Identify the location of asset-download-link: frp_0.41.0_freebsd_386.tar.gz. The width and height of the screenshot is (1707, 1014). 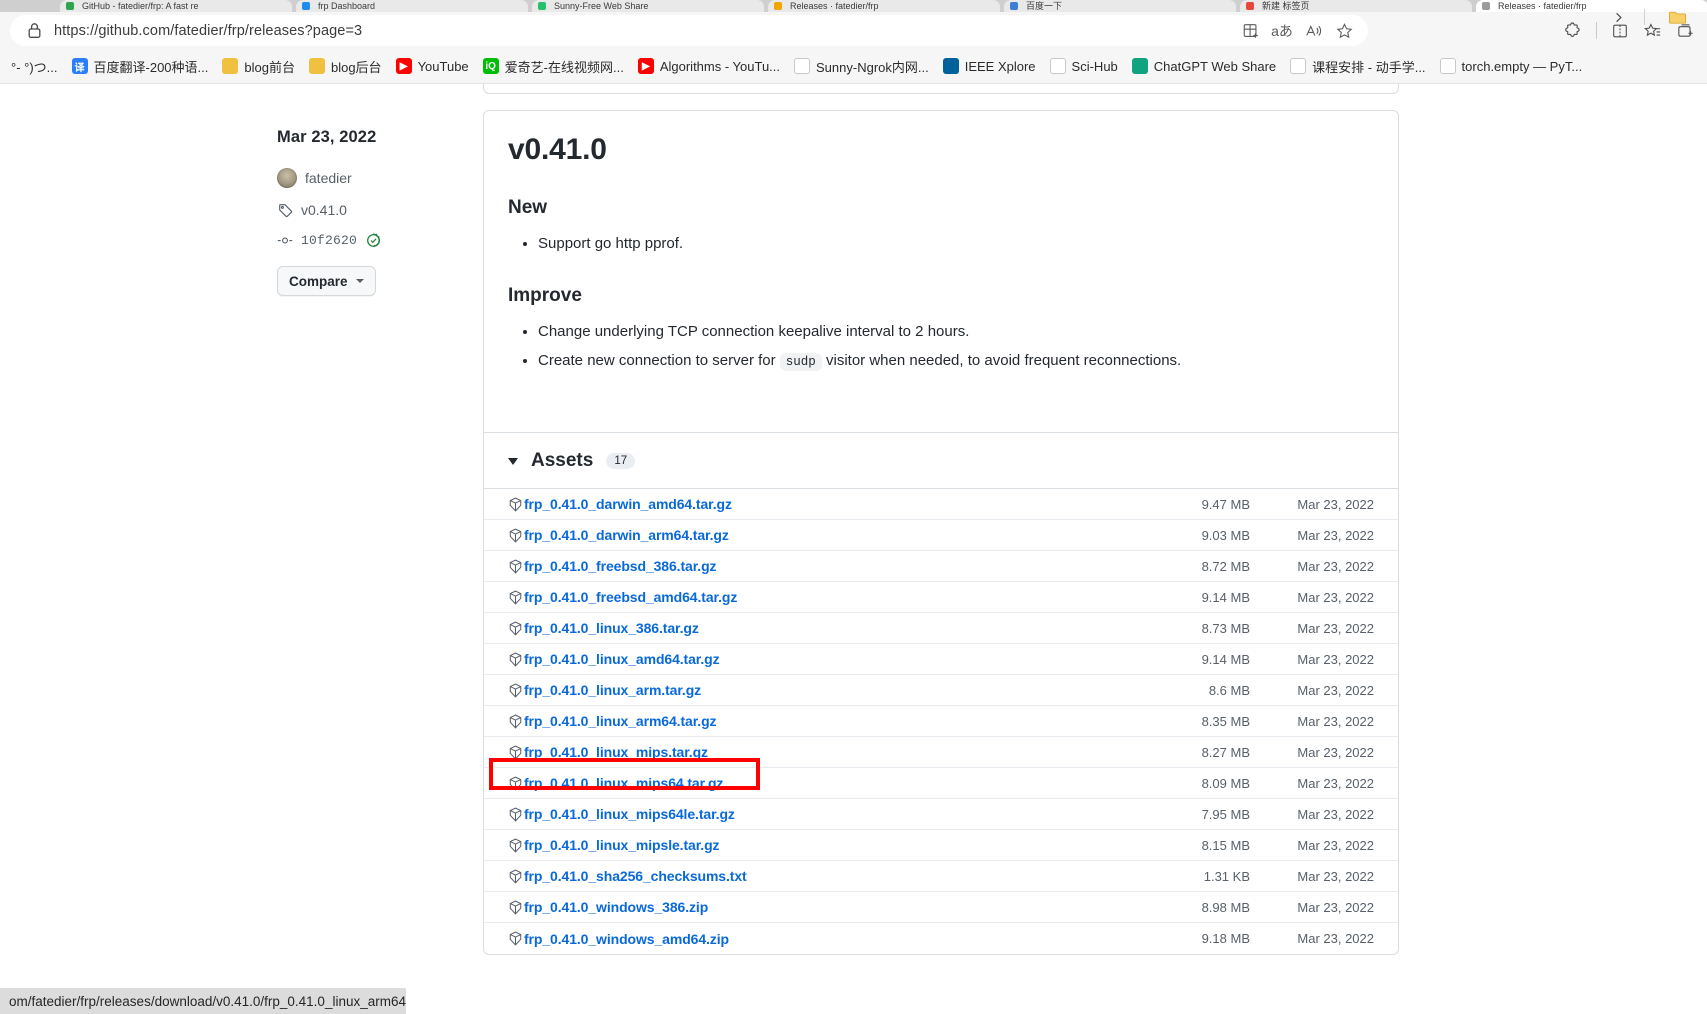
(620, 566).